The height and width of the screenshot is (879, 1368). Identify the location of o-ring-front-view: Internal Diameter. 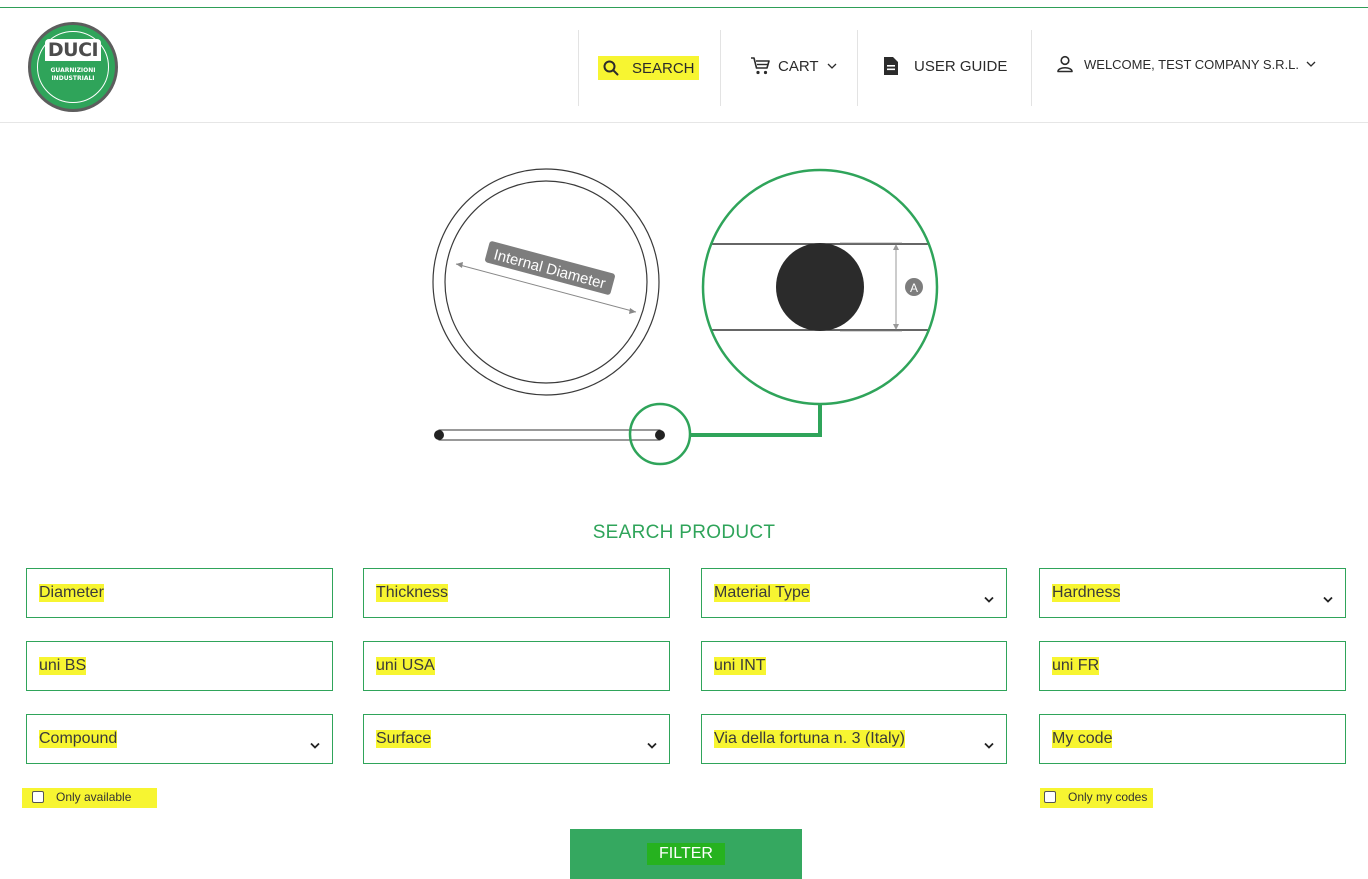
(546, 282).